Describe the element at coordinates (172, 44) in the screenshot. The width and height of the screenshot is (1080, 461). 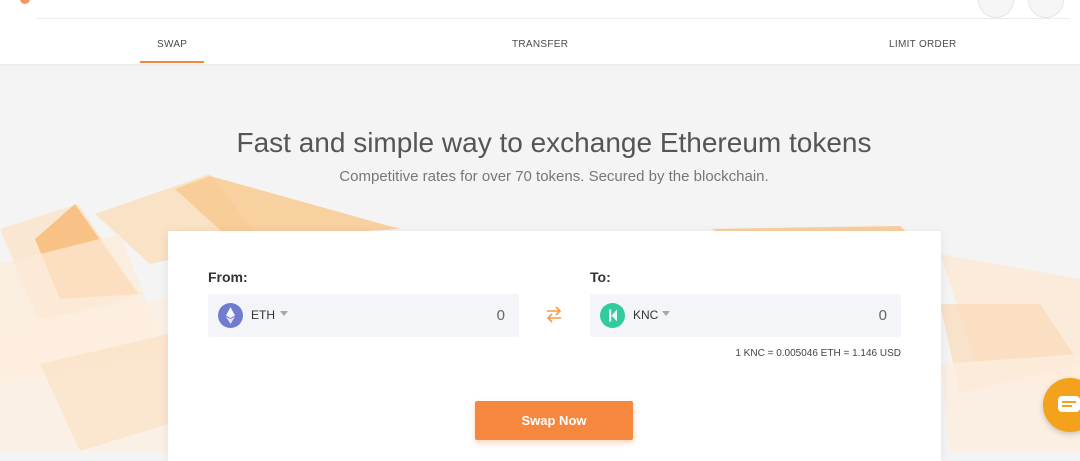
I see `tab-swap: SWAP` at that location.